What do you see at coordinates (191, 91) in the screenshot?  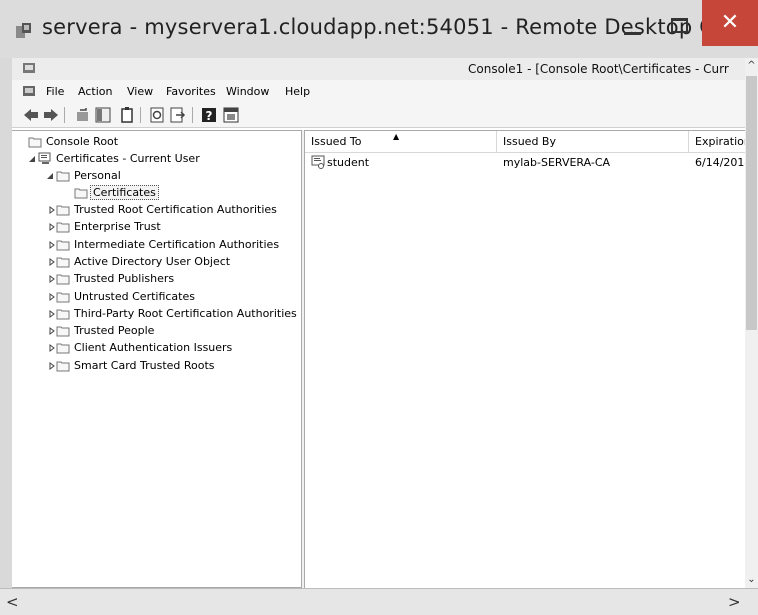 I see `menu-favorites: Favorites` at bounding box center [191, 91].